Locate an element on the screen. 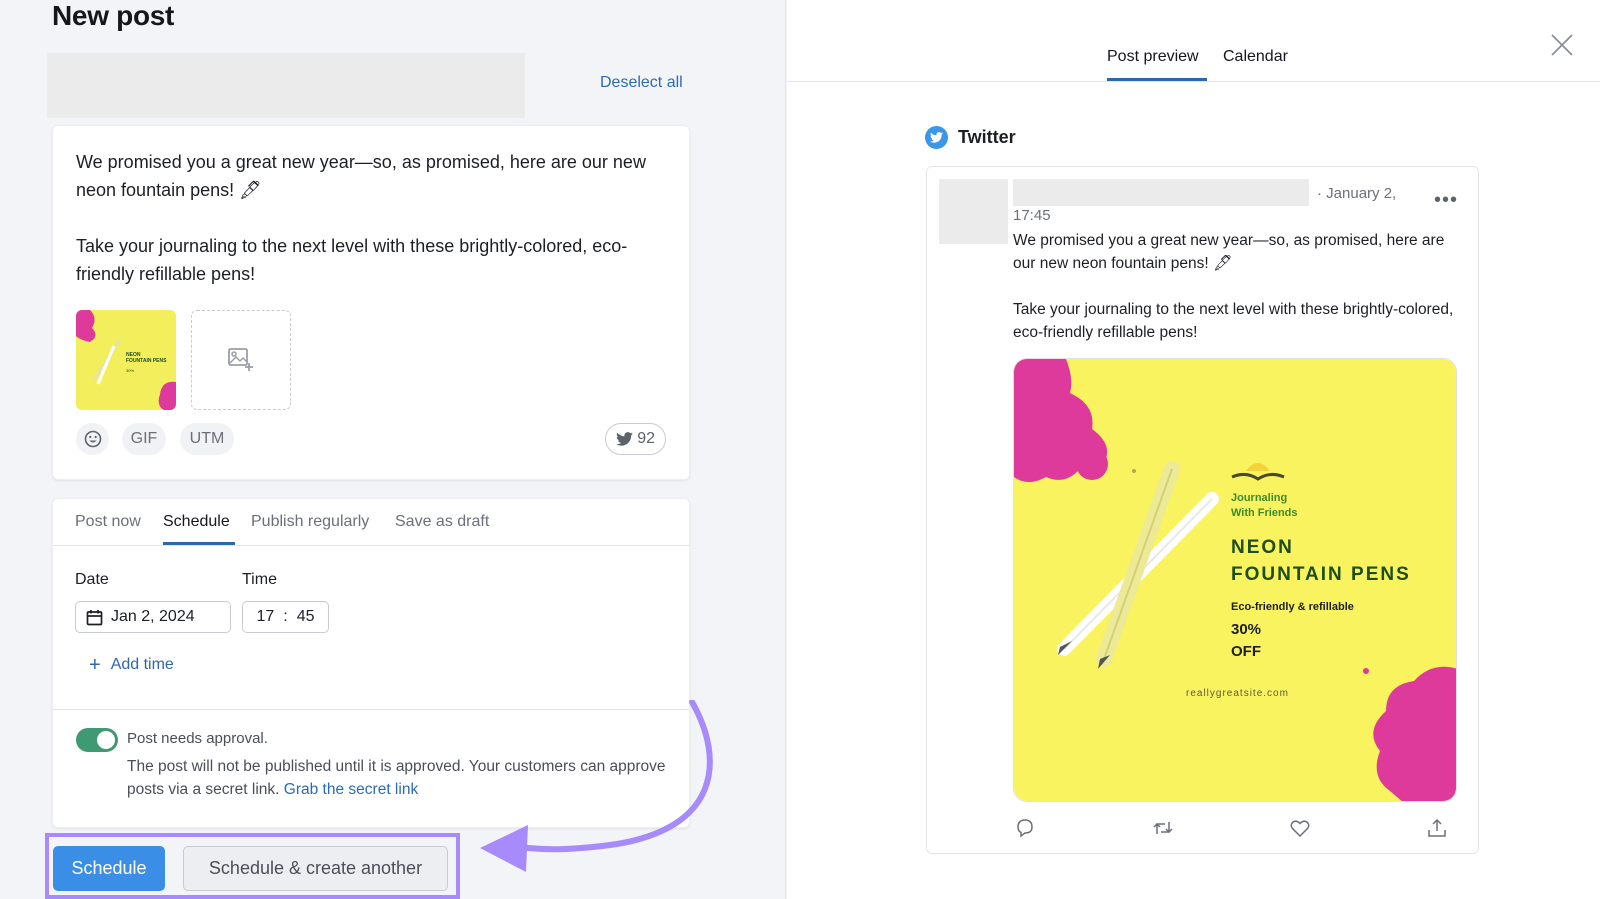 The image size is (1600, 899). toggle-knob is located at coordinates (106, 740).